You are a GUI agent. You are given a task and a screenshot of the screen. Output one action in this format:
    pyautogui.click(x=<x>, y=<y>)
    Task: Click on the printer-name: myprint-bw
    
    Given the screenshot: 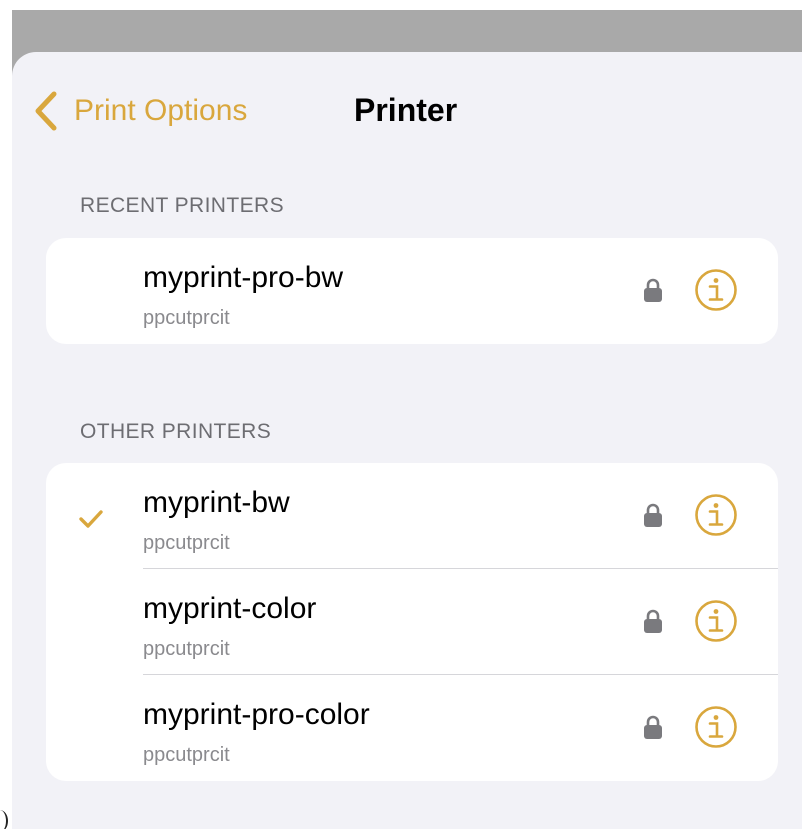 What is the action you would take?
    pyautogui.click(x=216, y=502)
    